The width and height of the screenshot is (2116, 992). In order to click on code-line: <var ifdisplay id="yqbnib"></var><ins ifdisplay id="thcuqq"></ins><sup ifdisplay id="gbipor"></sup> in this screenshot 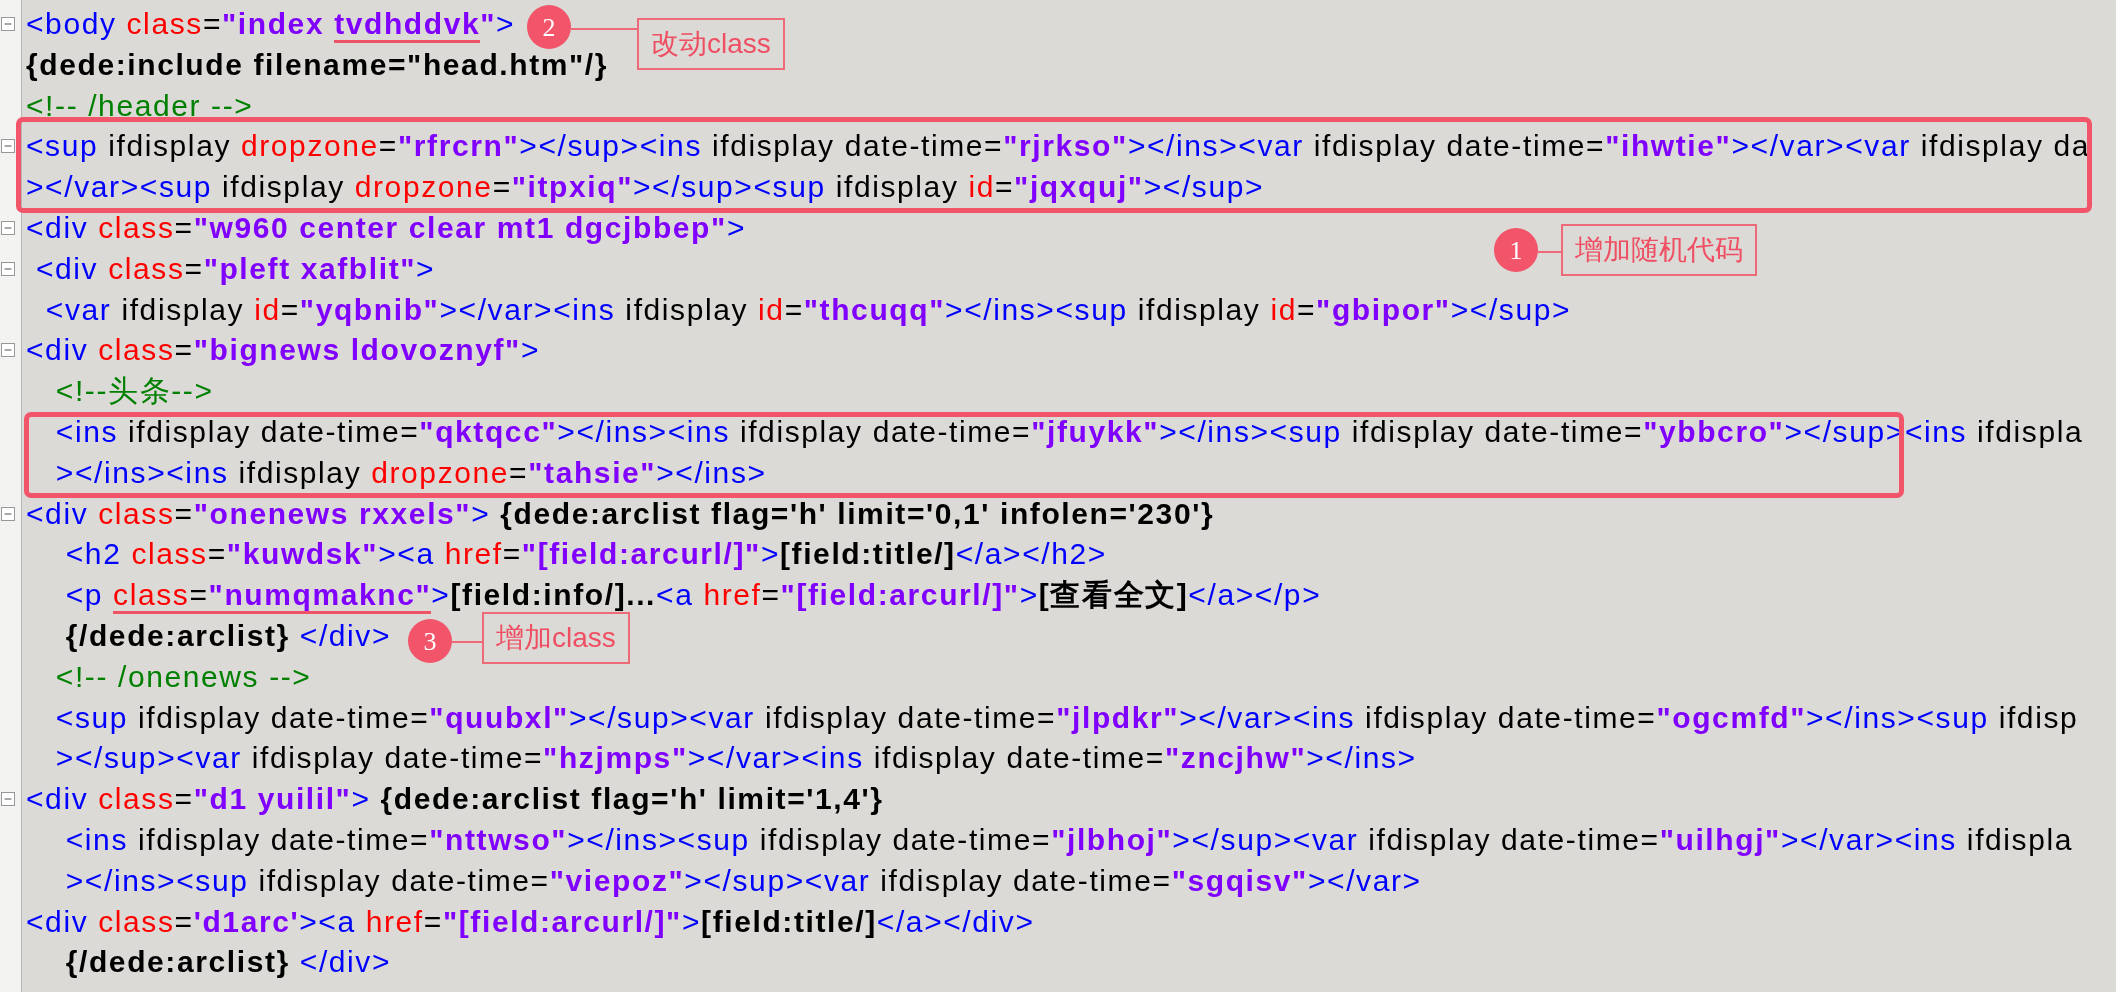, I will do `click(808, 309)`.